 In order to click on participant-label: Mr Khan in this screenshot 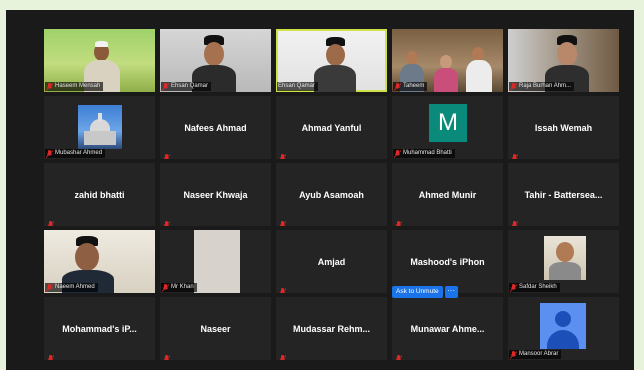, I will do `click(179, 287)`.